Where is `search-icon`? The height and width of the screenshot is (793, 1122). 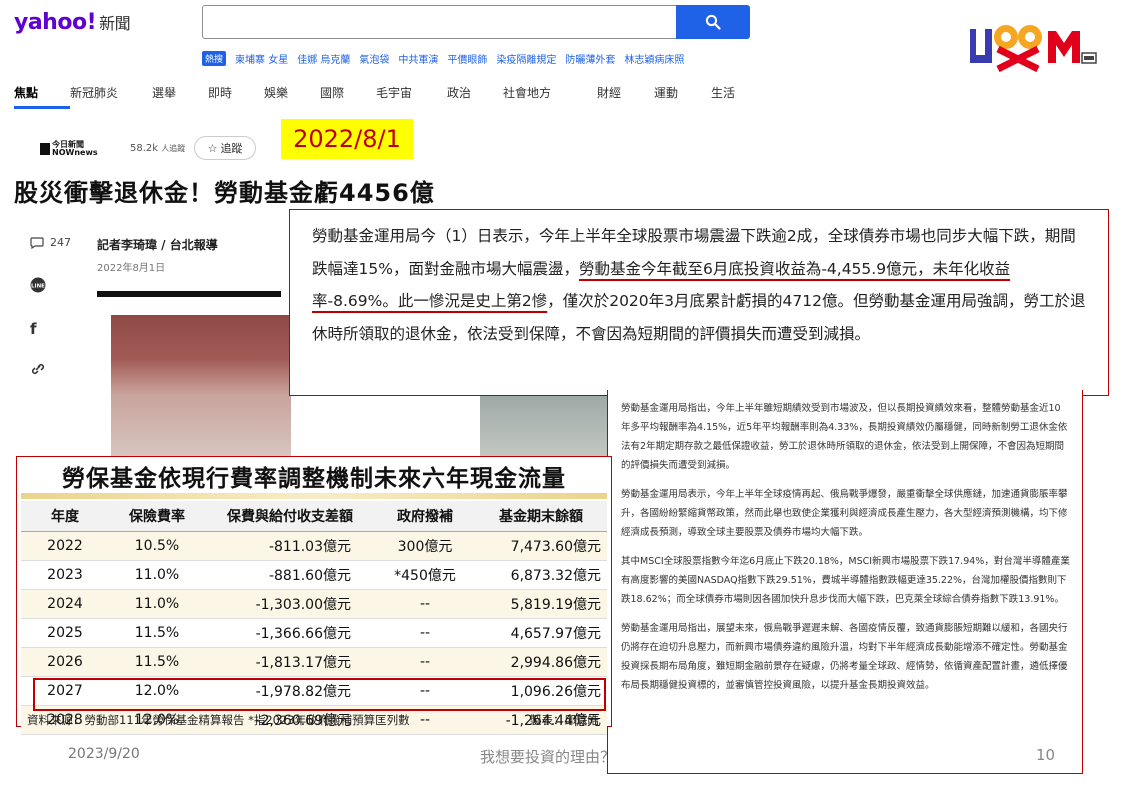 search-icon is located at coordinates (713, 22).